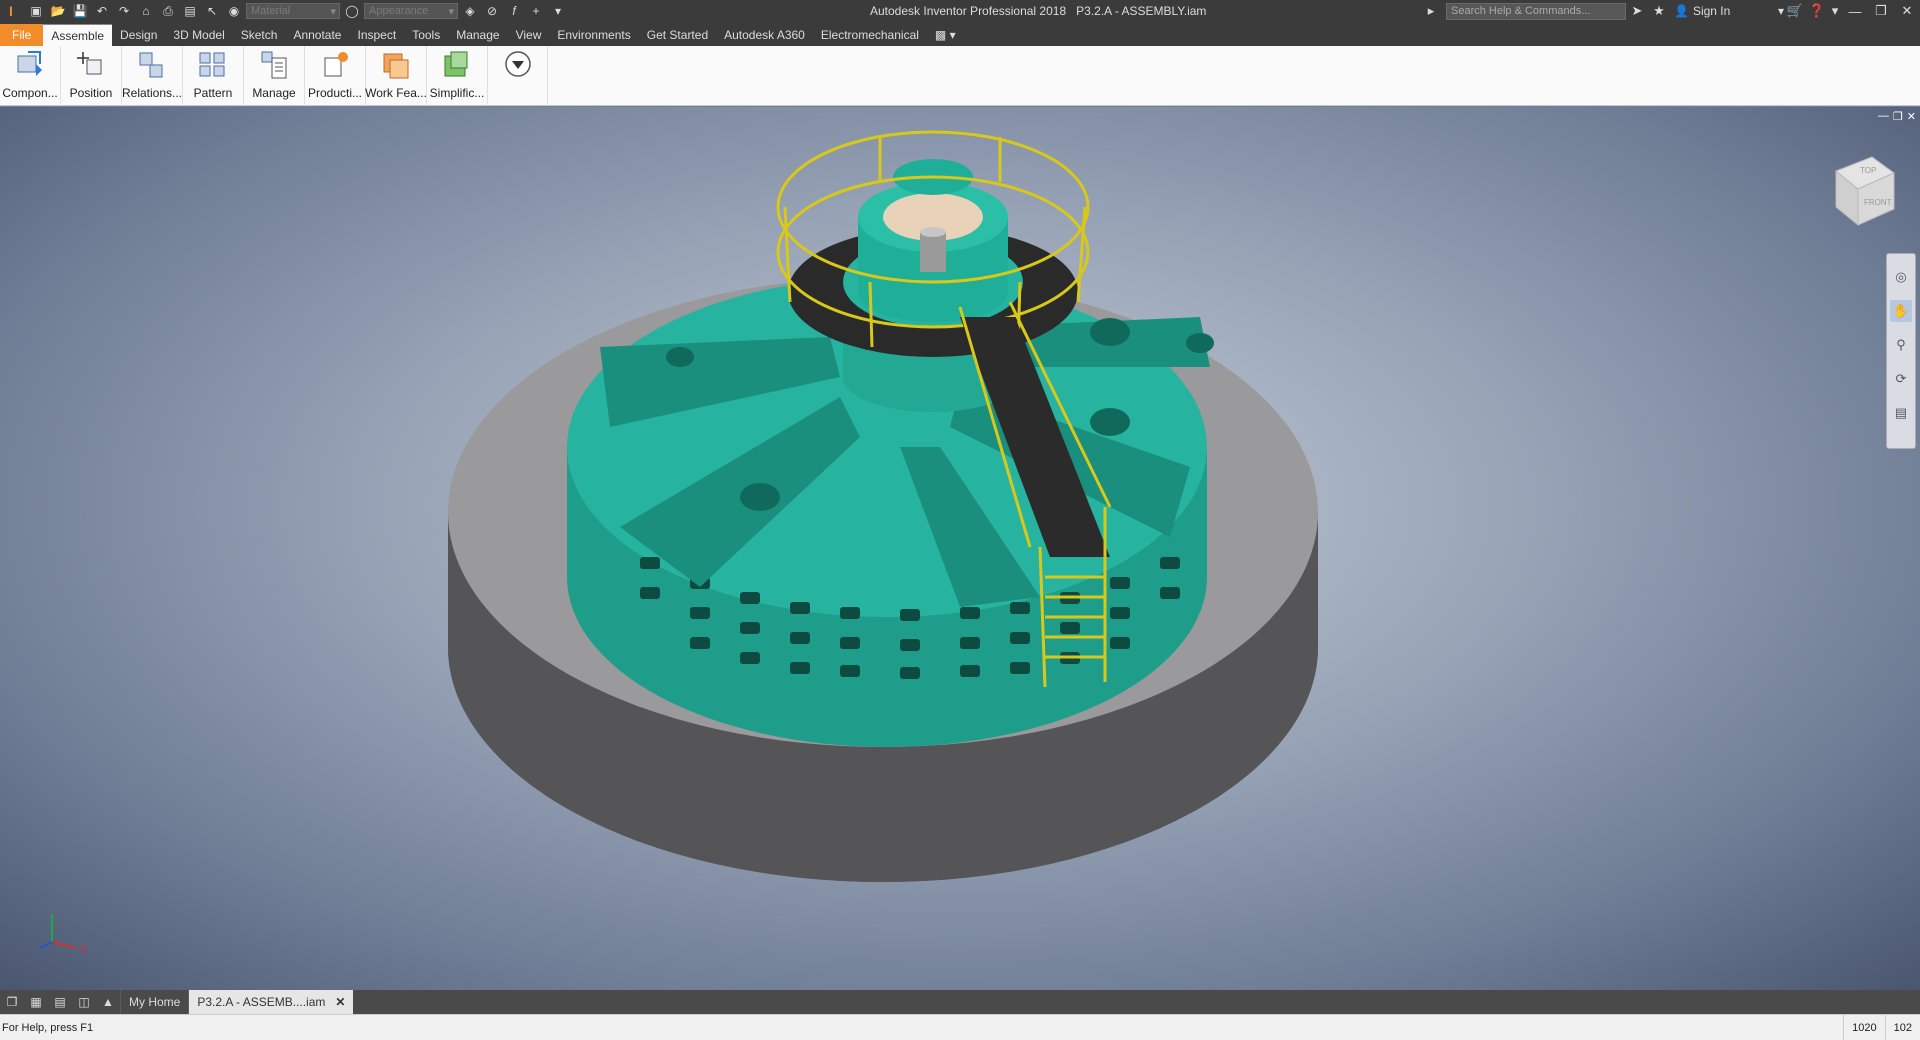 The height and width of the screenshot is (1040, 1920). I want to click on simplification-icon, so click(457, 65).